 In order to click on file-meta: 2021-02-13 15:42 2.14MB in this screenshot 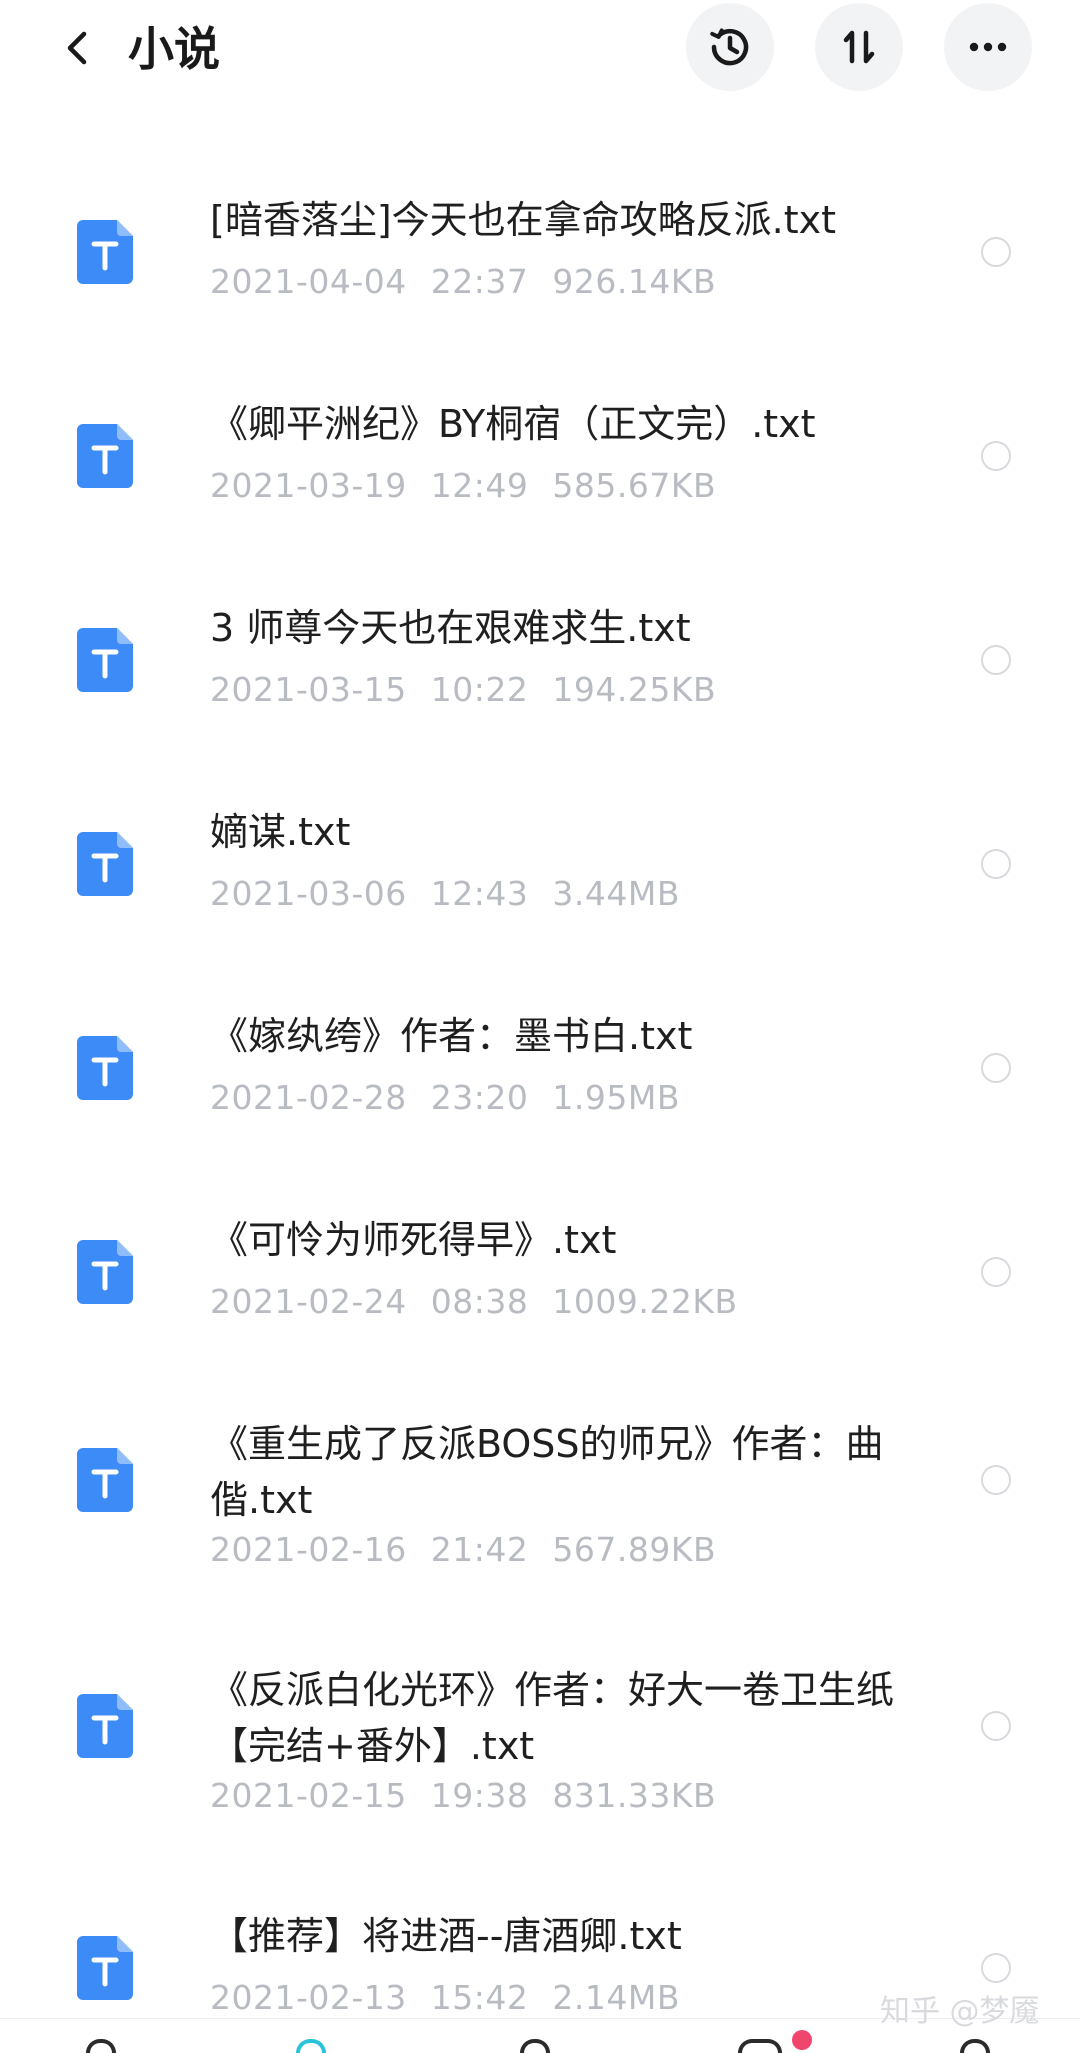, I will do `click(445, 1998)`.